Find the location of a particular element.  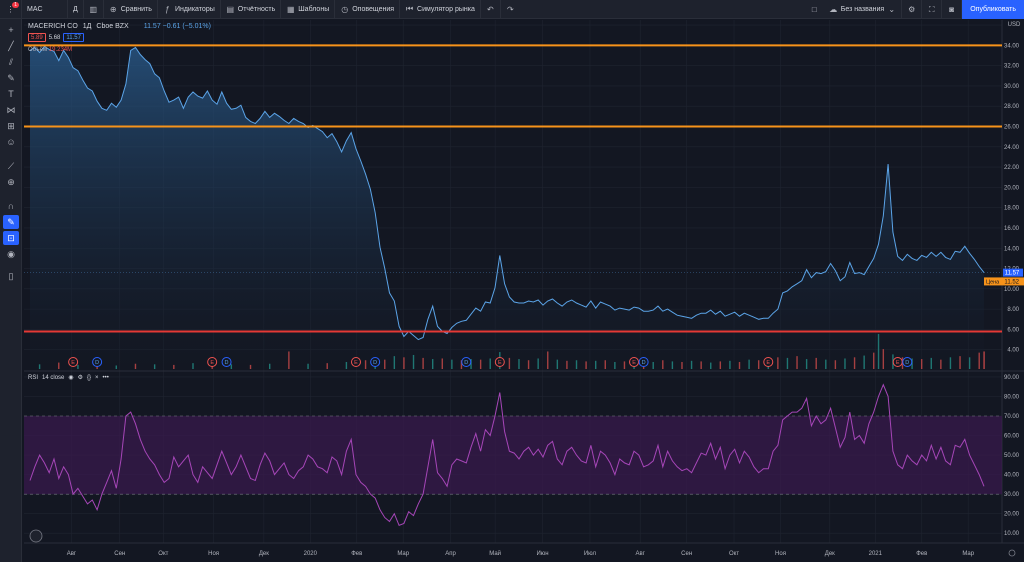

time-tick-label: Июл is located at coordinates (590, 554).